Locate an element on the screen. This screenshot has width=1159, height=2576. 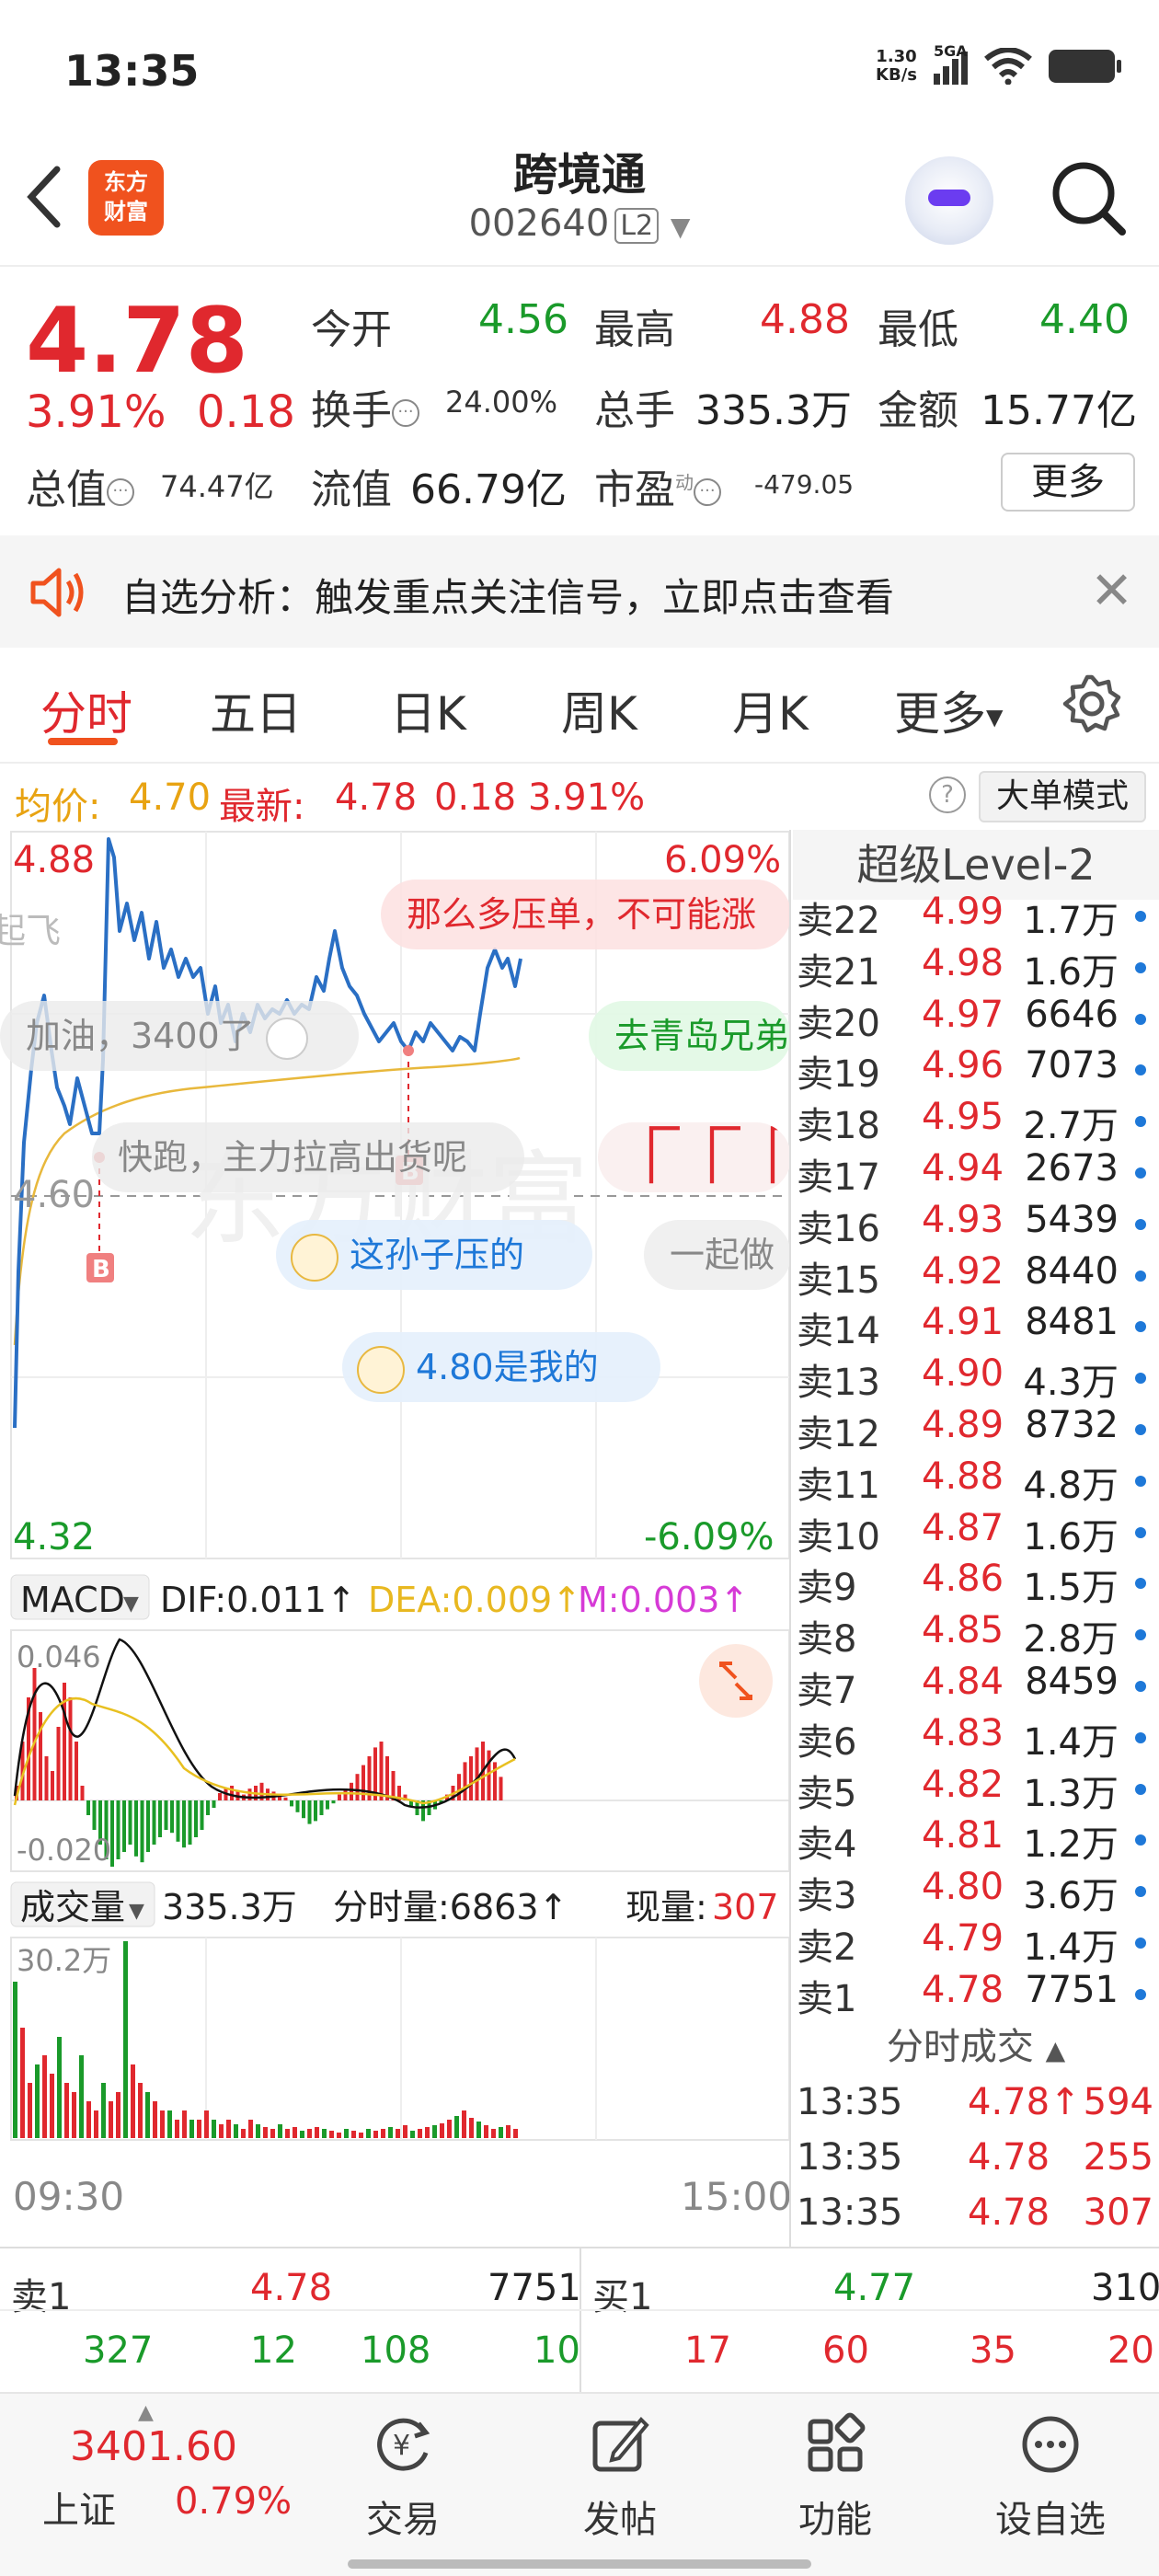
search-icon is located at coordinates (1088, 197).